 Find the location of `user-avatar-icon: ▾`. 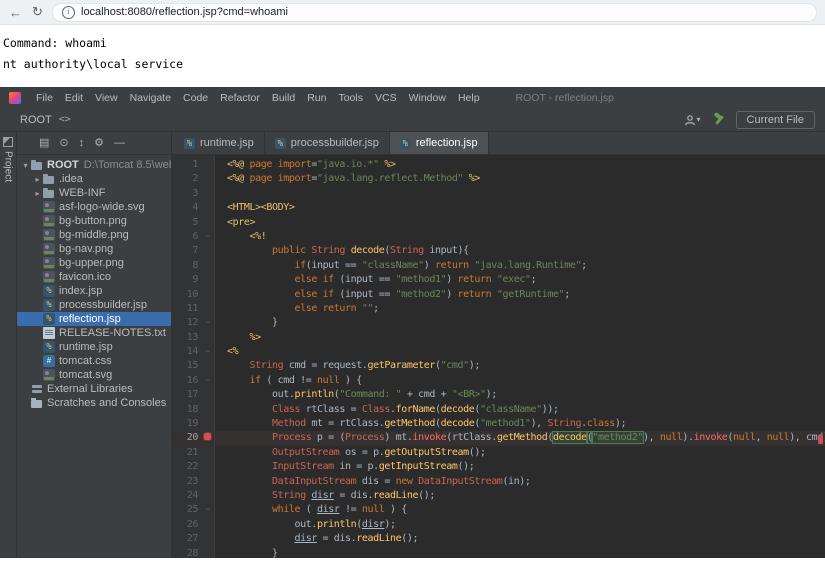

user-avatar-icon: ▾ is located at coordinates (692, 120).